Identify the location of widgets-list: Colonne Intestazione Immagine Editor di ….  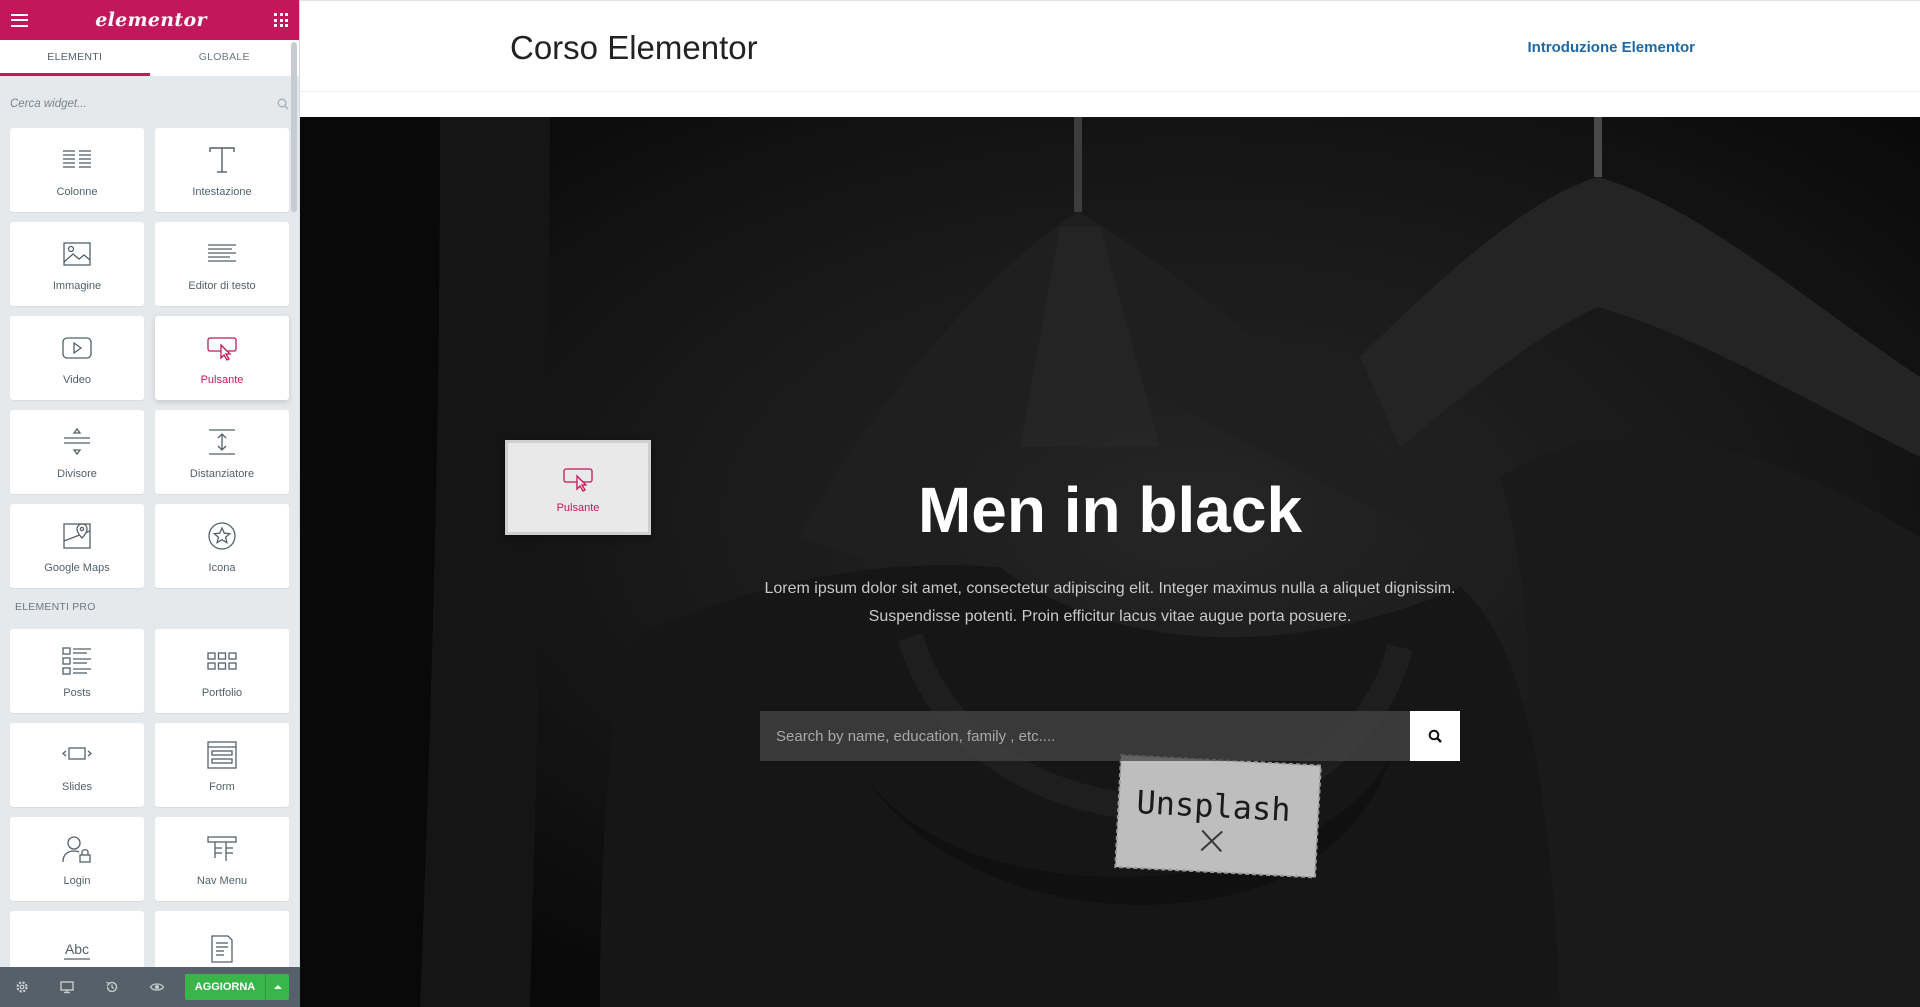
(146, 545).